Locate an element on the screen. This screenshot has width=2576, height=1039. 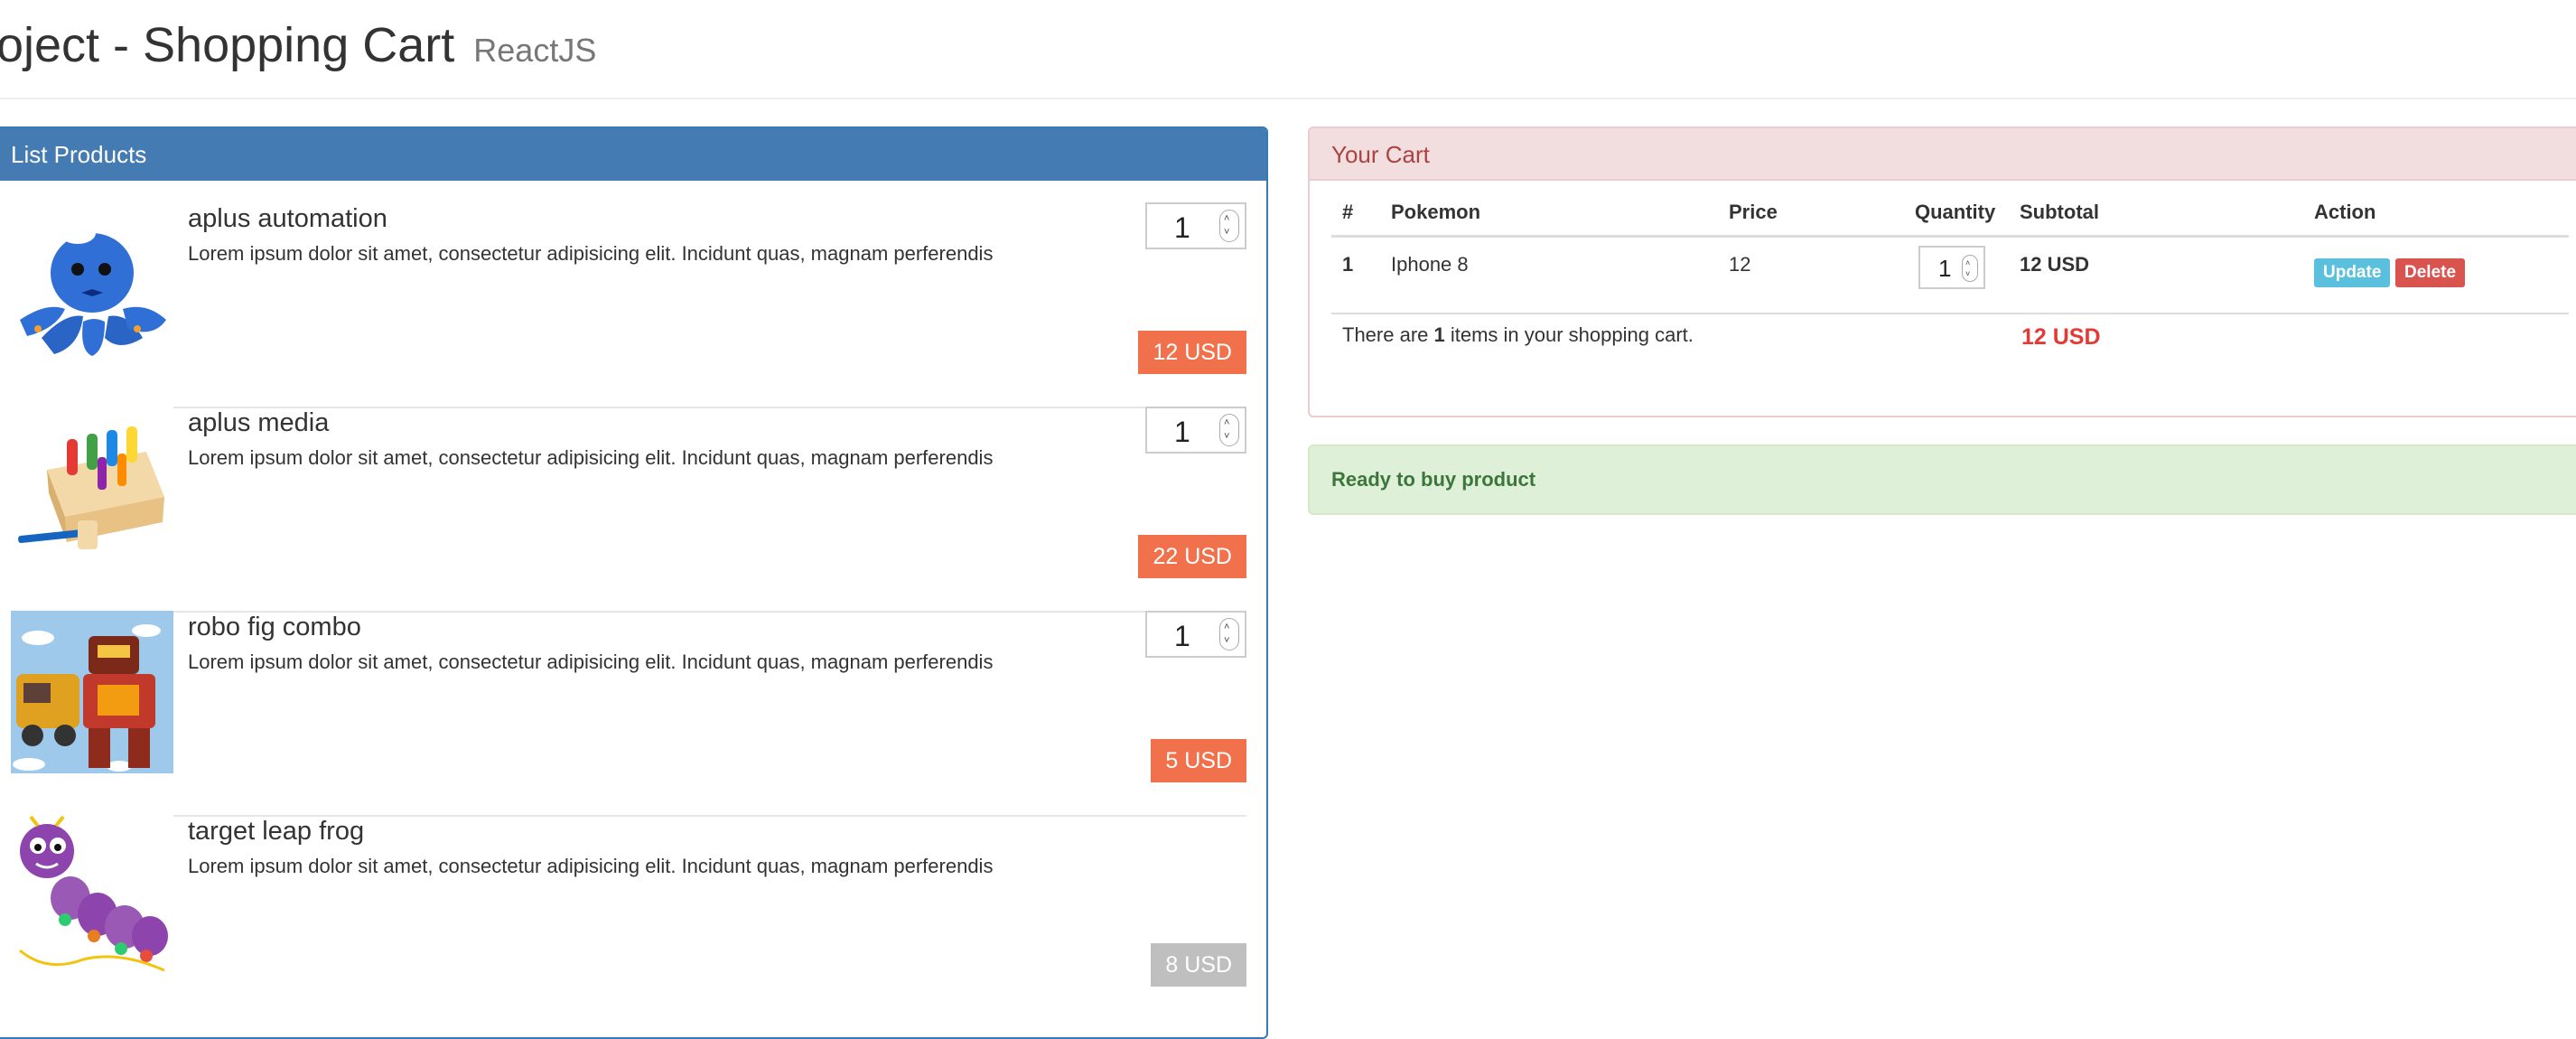
product-name: target leap frog is located at coordinates (276, 831).